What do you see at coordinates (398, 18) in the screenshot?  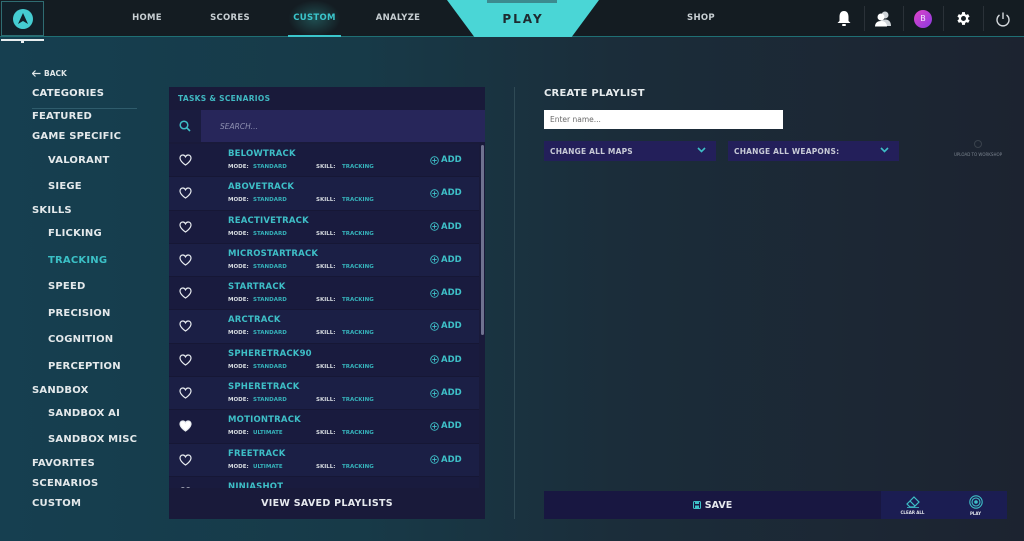 I see `nav-analyze: ANALYZE` at bounding box center [398, 18].